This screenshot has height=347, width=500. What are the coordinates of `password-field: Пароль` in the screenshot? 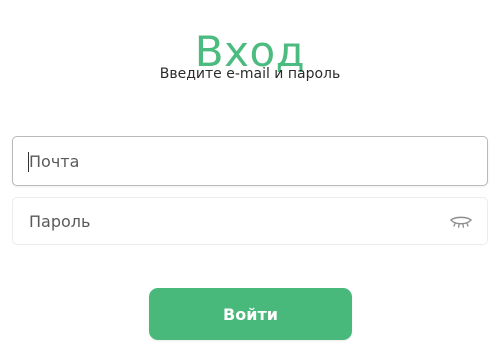 It's located at (250, 221).